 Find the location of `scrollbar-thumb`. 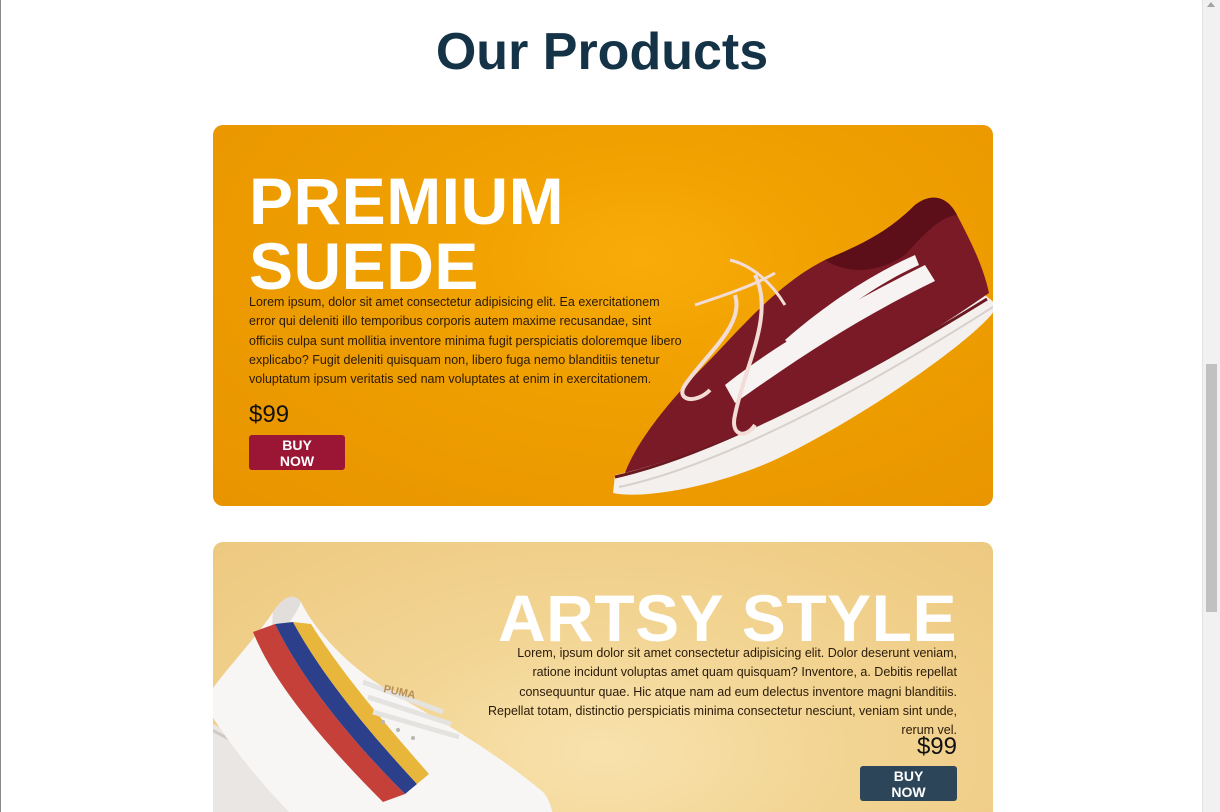

scrollbar-thumb is located at coordinates (1211, 488).